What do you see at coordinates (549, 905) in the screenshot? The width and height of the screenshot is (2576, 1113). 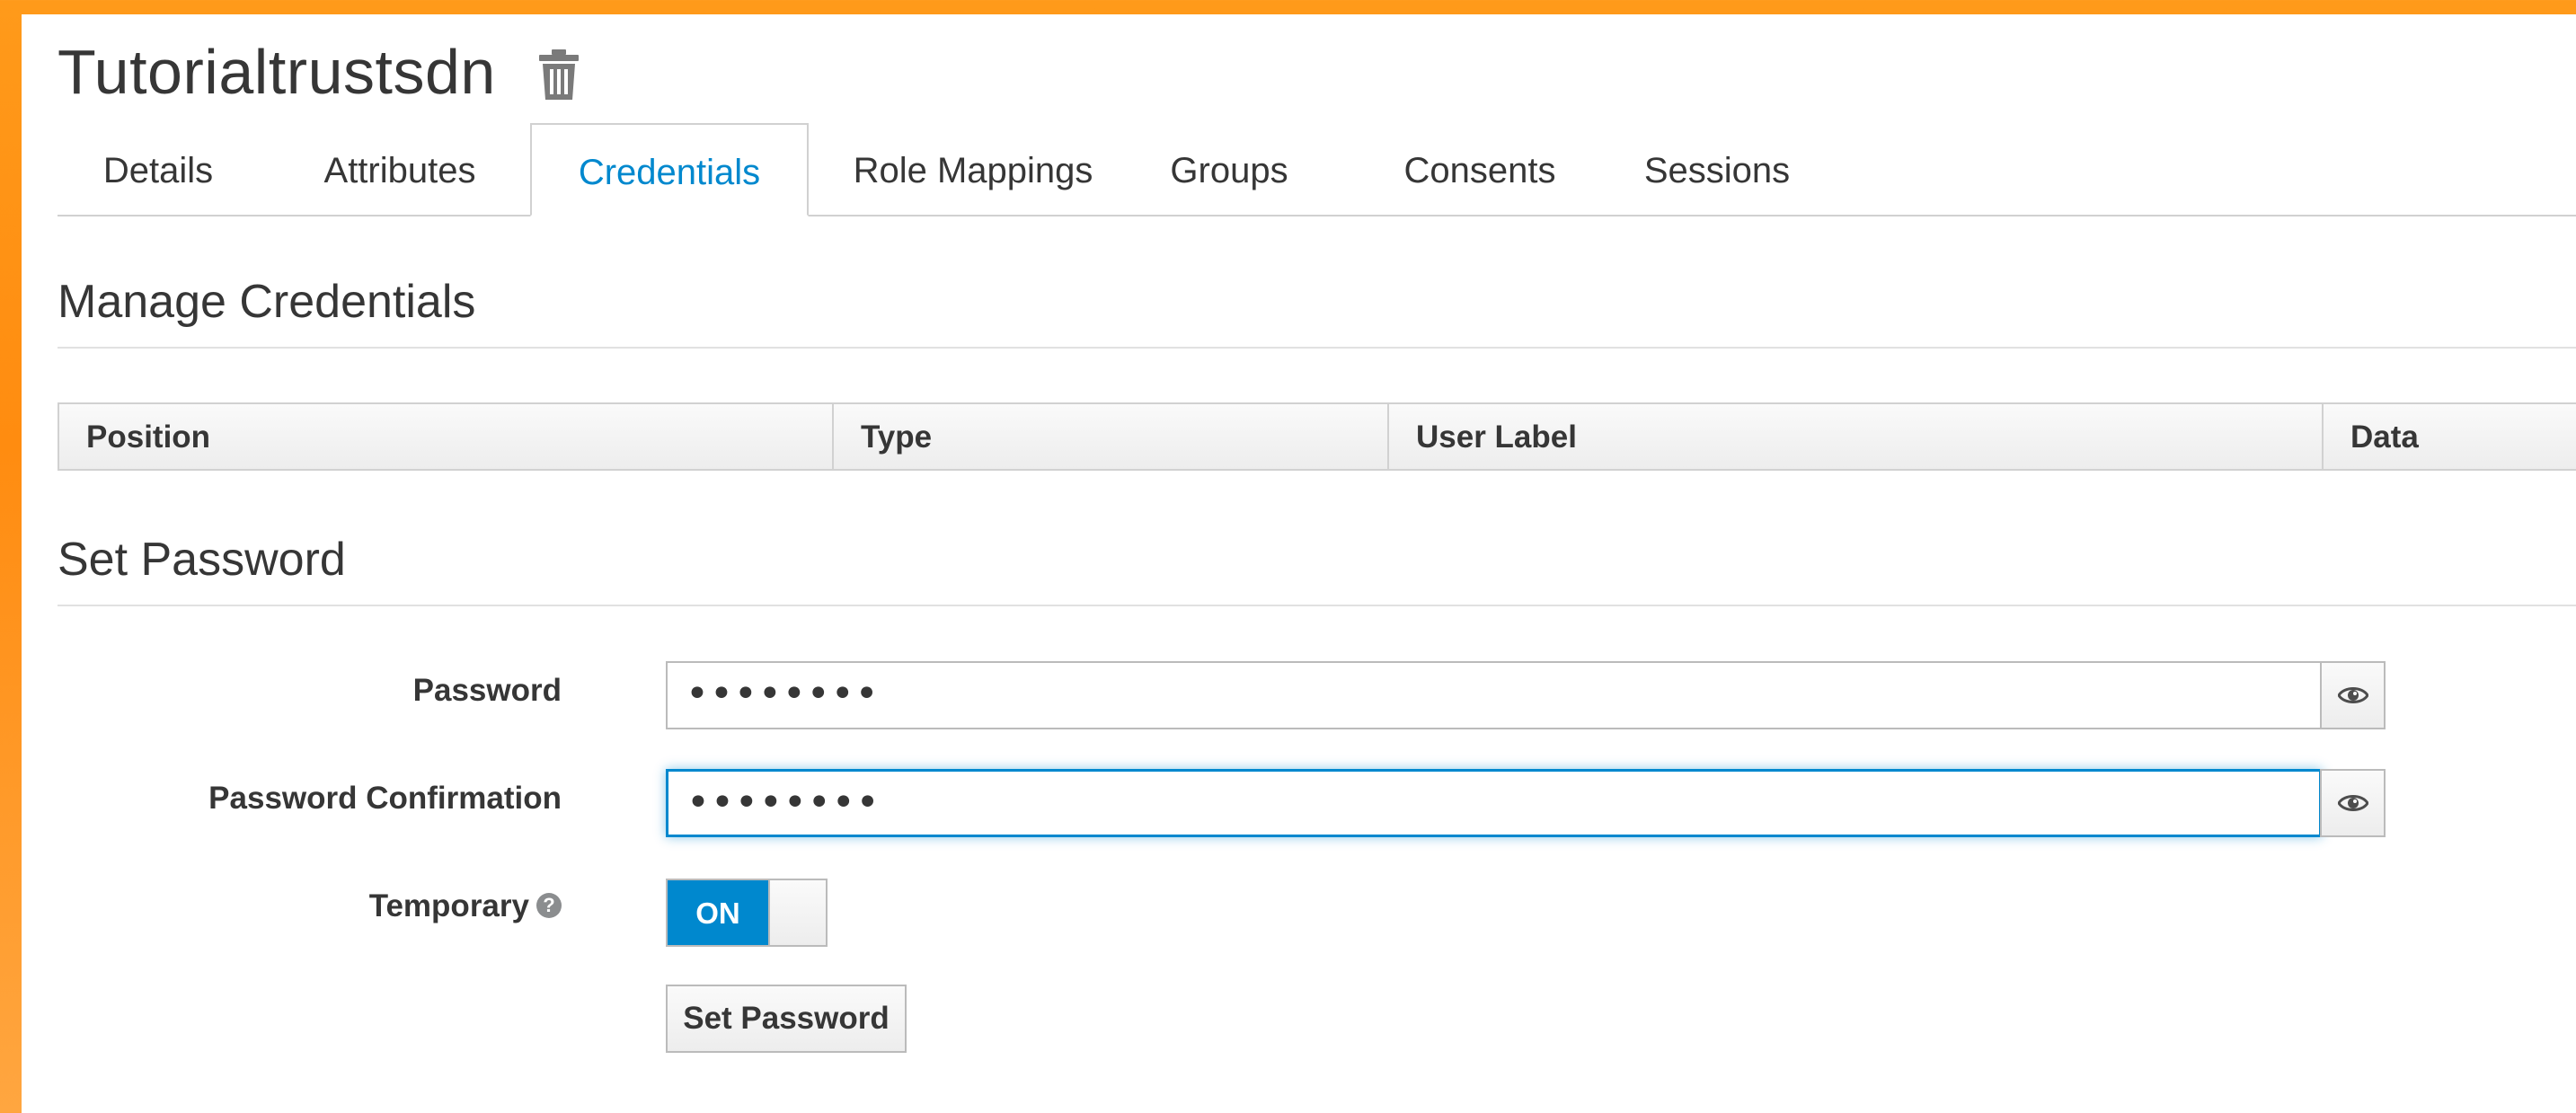 I see `question-circle-icon: ?` at bounding box center [549, 905].